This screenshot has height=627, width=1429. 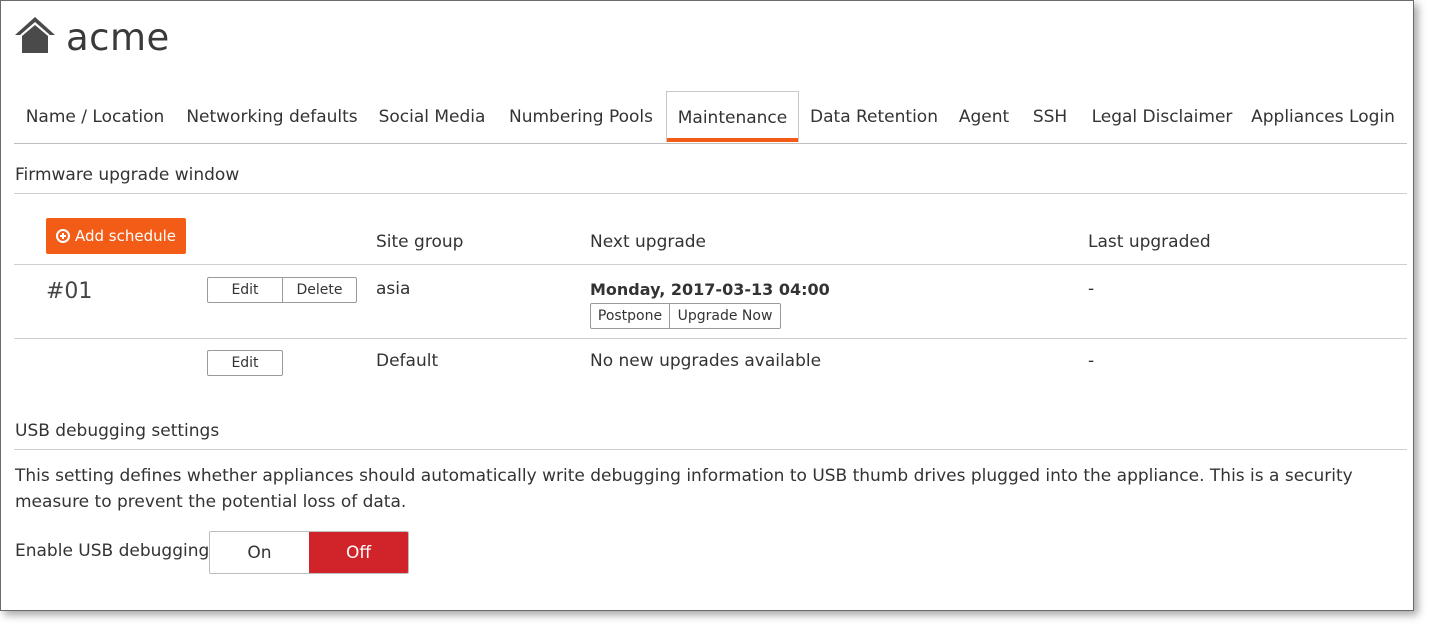 I want to click on postpone-button: Postpone, so click(x=630, y=316).